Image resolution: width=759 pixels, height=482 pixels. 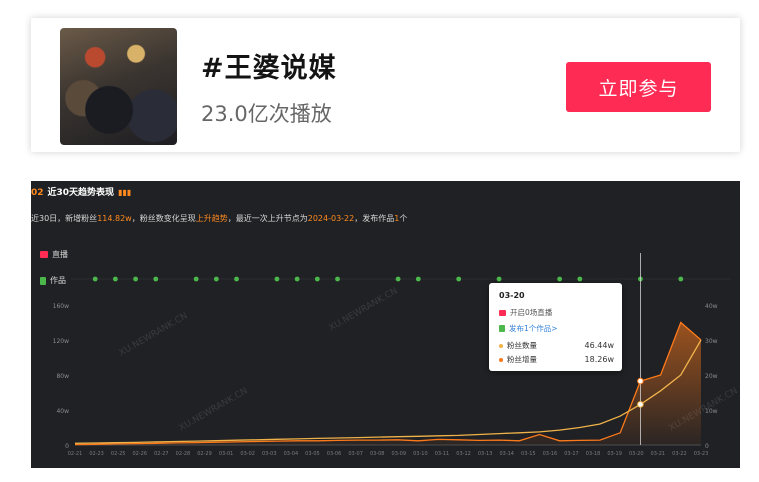 I want to click on x-tick-label: 03-23, so click(x=701, y=454).